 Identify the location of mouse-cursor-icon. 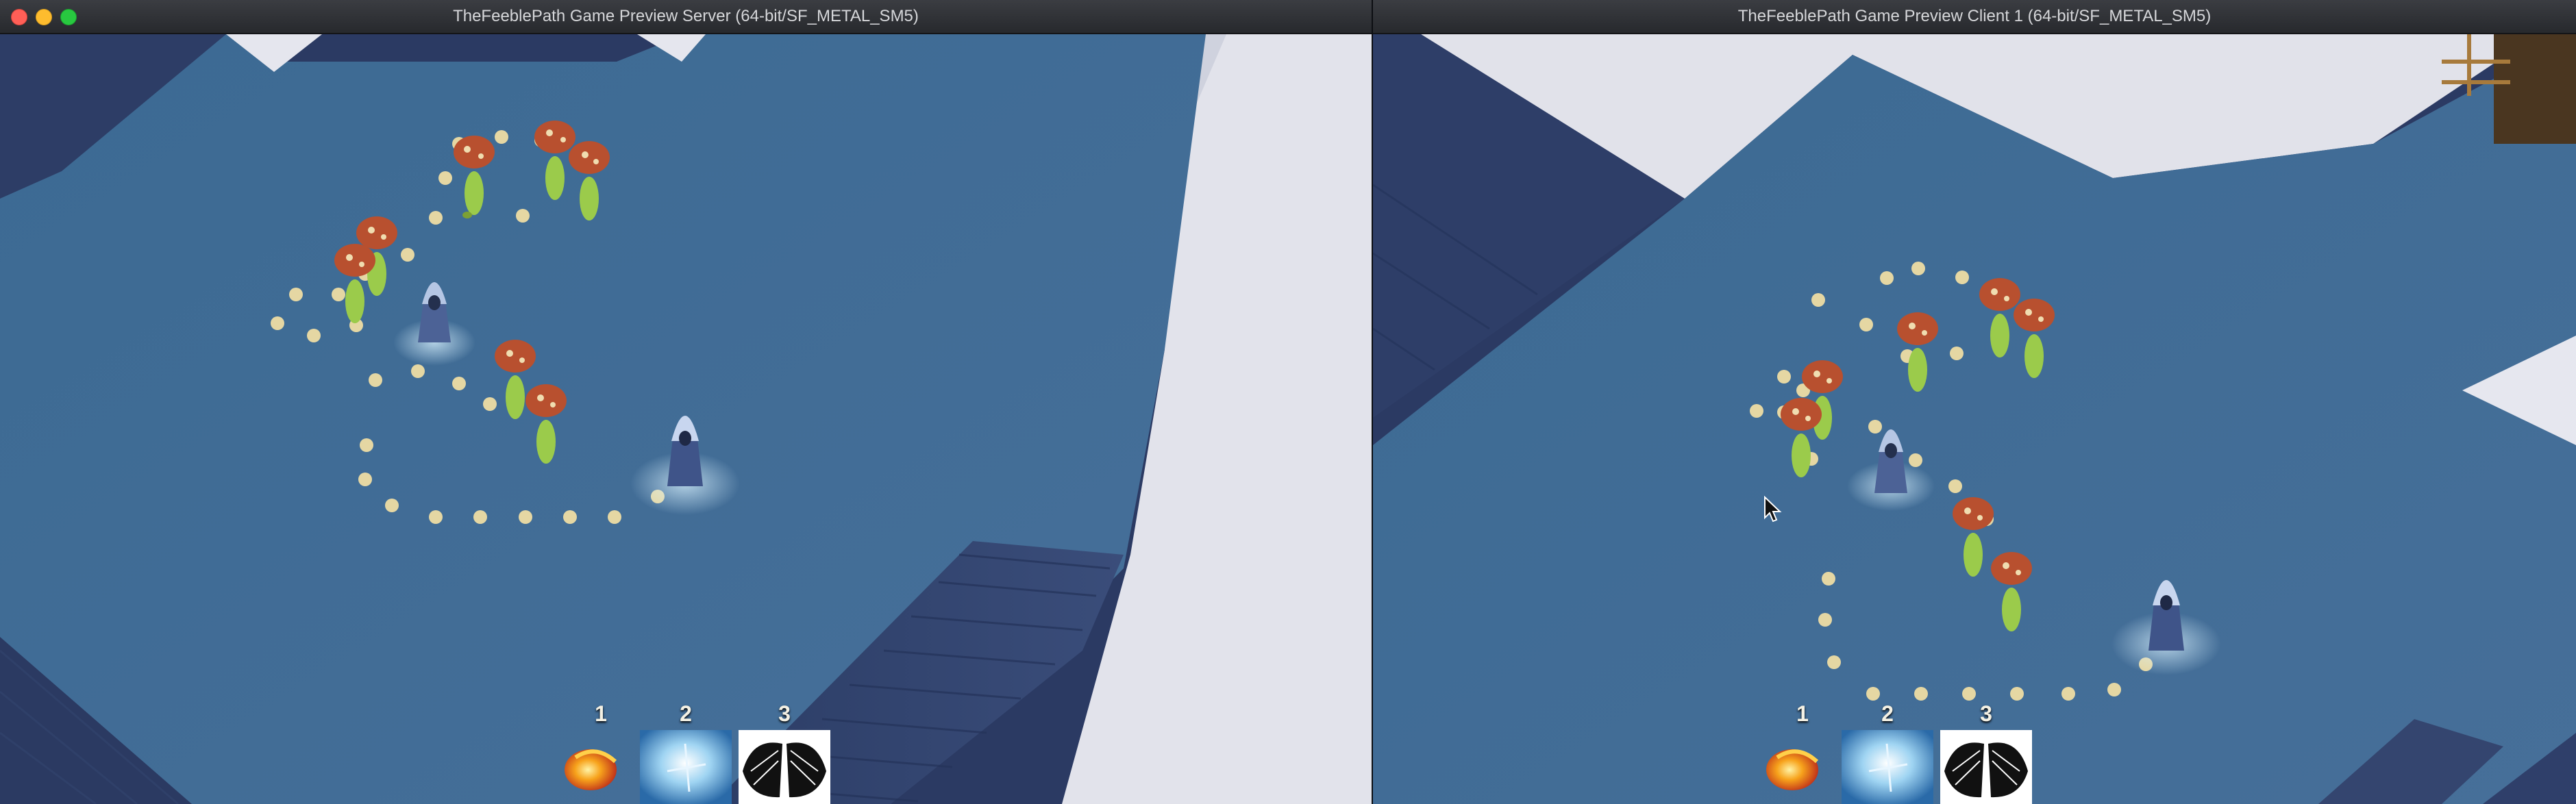
(1773, 509).